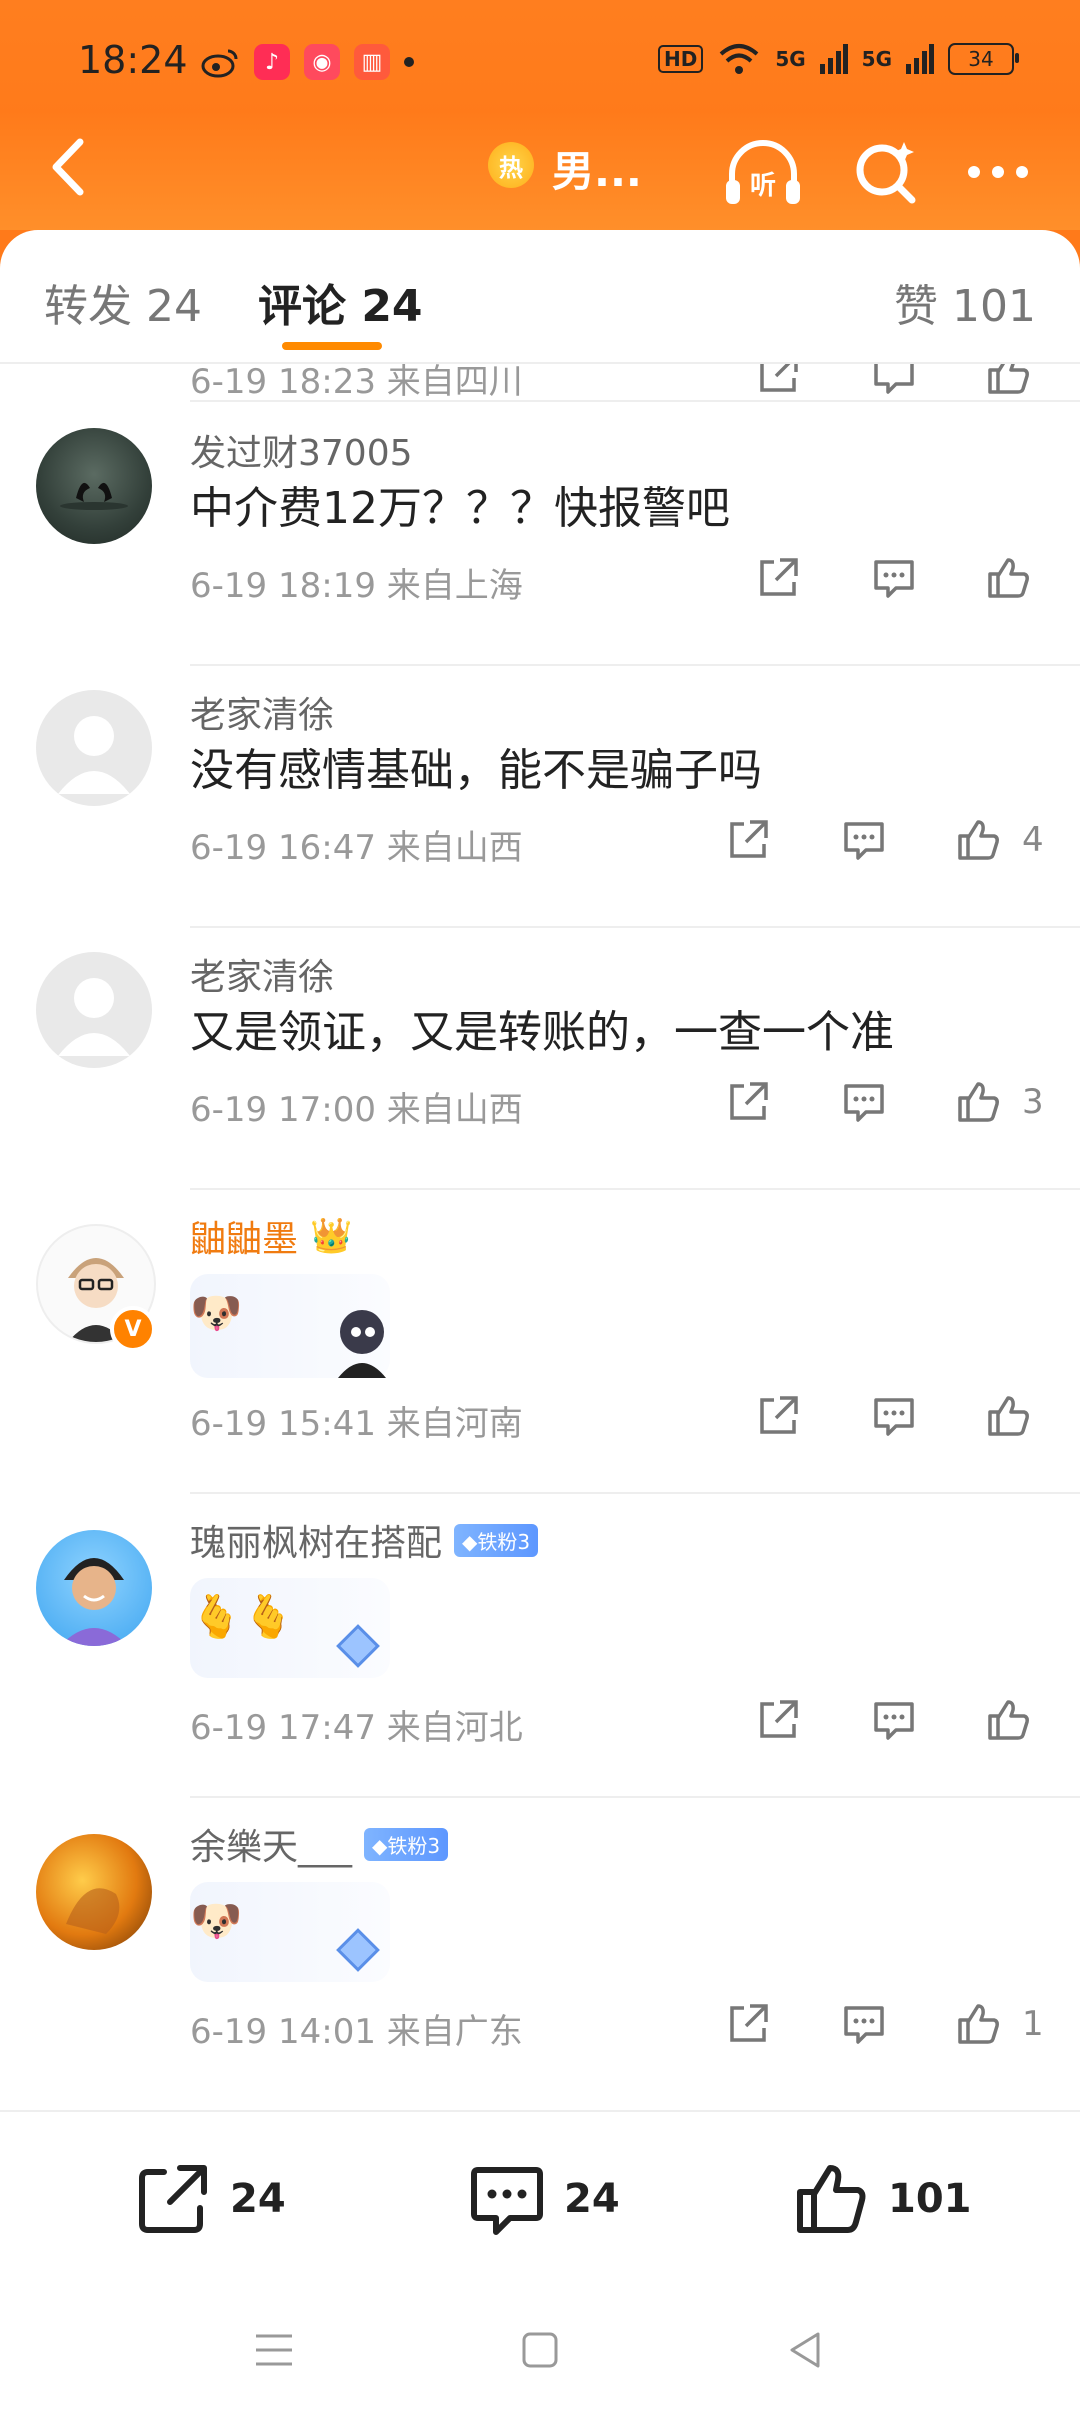 The image size is (1080, 2414). What do you see at coordinates (763, 186) in the screenshot?
I see `svg-text: 听` at bounding box center [763, 186].